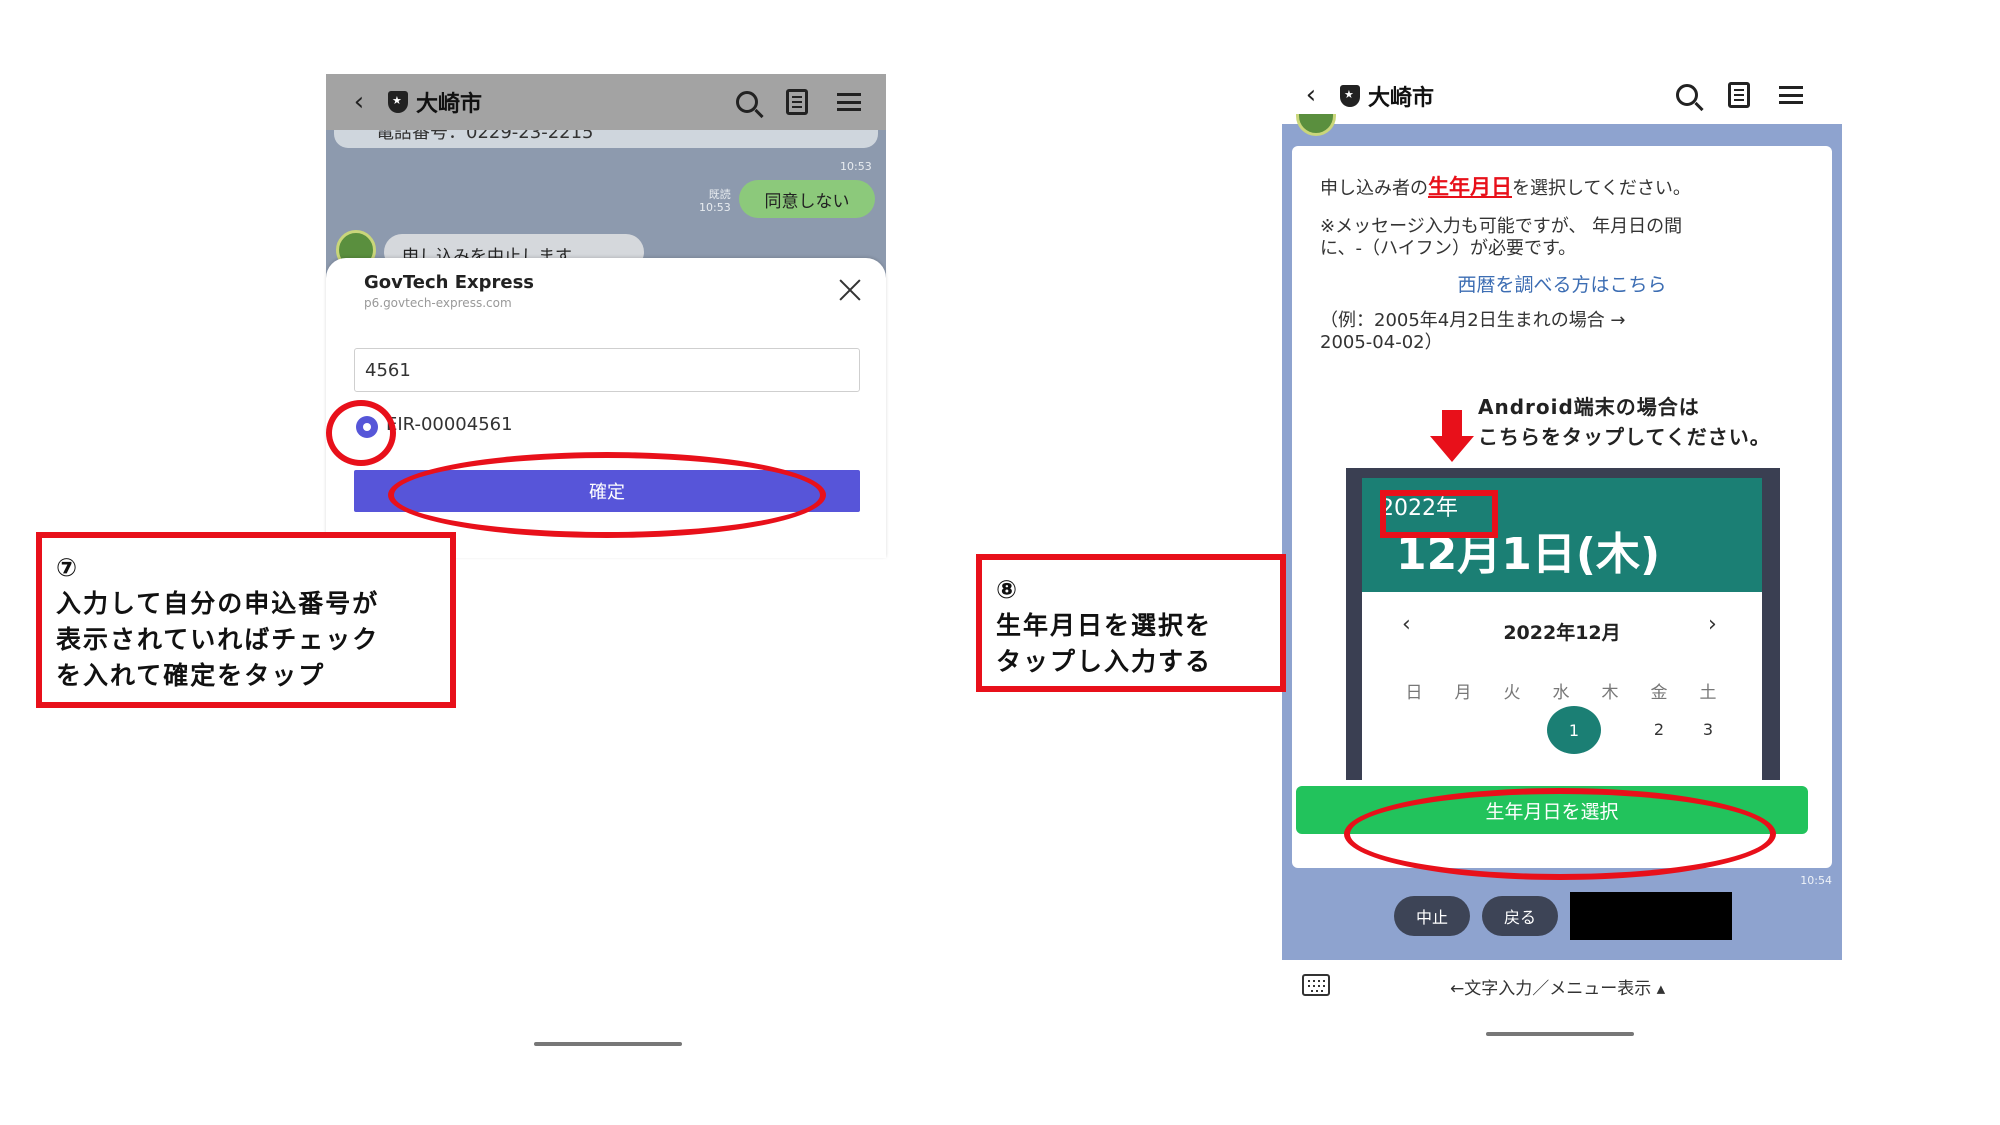  Describe the element at coordinates (361, 433) in the screenshot. I see `highlight-radio-circle` at that location.